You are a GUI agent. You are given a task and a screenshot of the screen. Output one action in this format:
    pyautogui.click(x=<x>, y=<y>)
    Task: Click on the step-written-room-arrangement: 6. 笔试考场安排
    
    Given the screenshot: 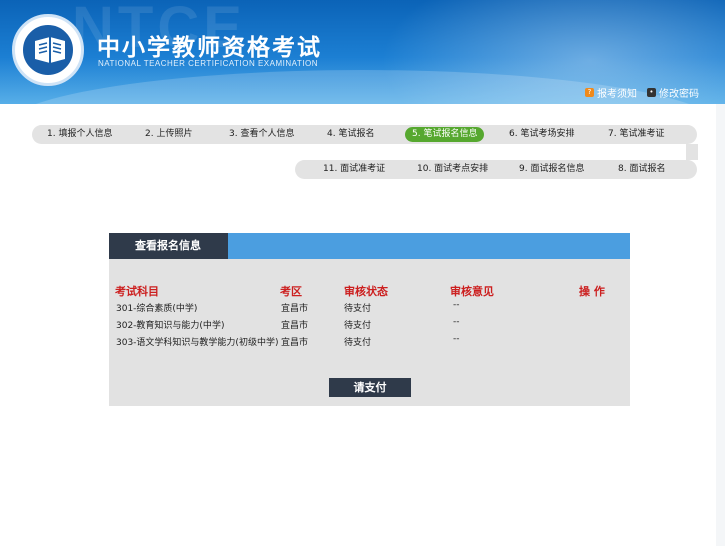 What is the action you would take?
    pyautogui.click(x=541, y=134)
    